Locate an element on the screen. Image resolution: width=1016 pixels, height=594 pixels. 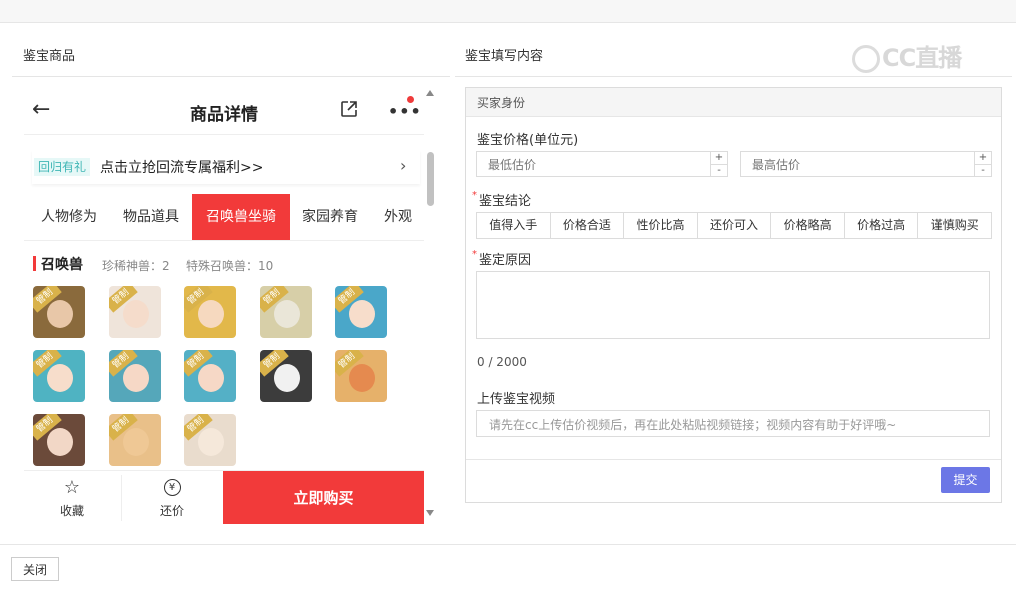
favorite-button: ☆ 收藏 is located at coordinates (72, 497).